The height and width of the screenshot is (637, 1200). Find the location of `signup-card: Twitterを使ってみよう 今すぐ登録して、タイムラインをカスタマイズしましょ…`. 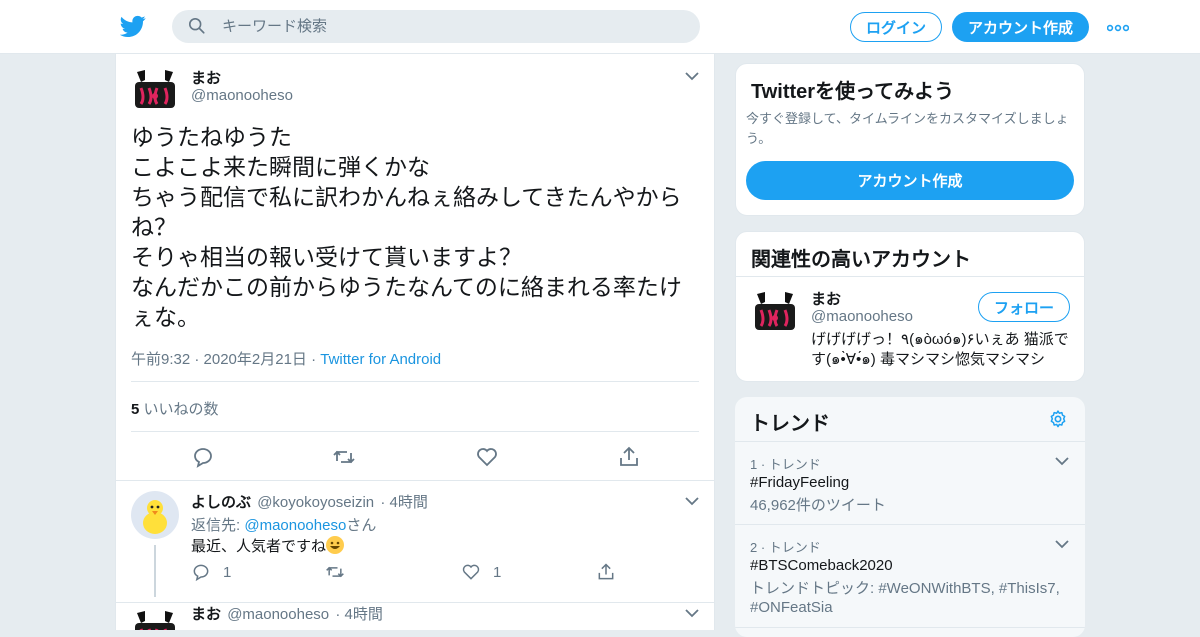

signup-card: Twitterを使ってみよう 今すぐ登録して、タイムラインをカスタマイズしましょ… is located at coordinates (910, 139).